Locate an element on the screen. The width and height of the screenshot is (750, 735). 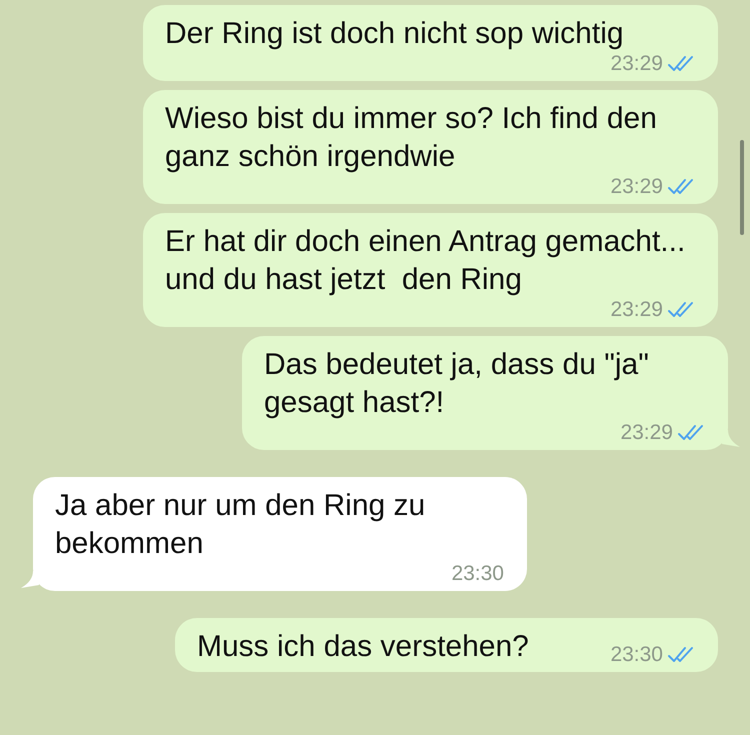
message-text: Er hat dir doch einen Antrag gemacht... und du hast jetzt den Ring is located at coordinates (425, 261).